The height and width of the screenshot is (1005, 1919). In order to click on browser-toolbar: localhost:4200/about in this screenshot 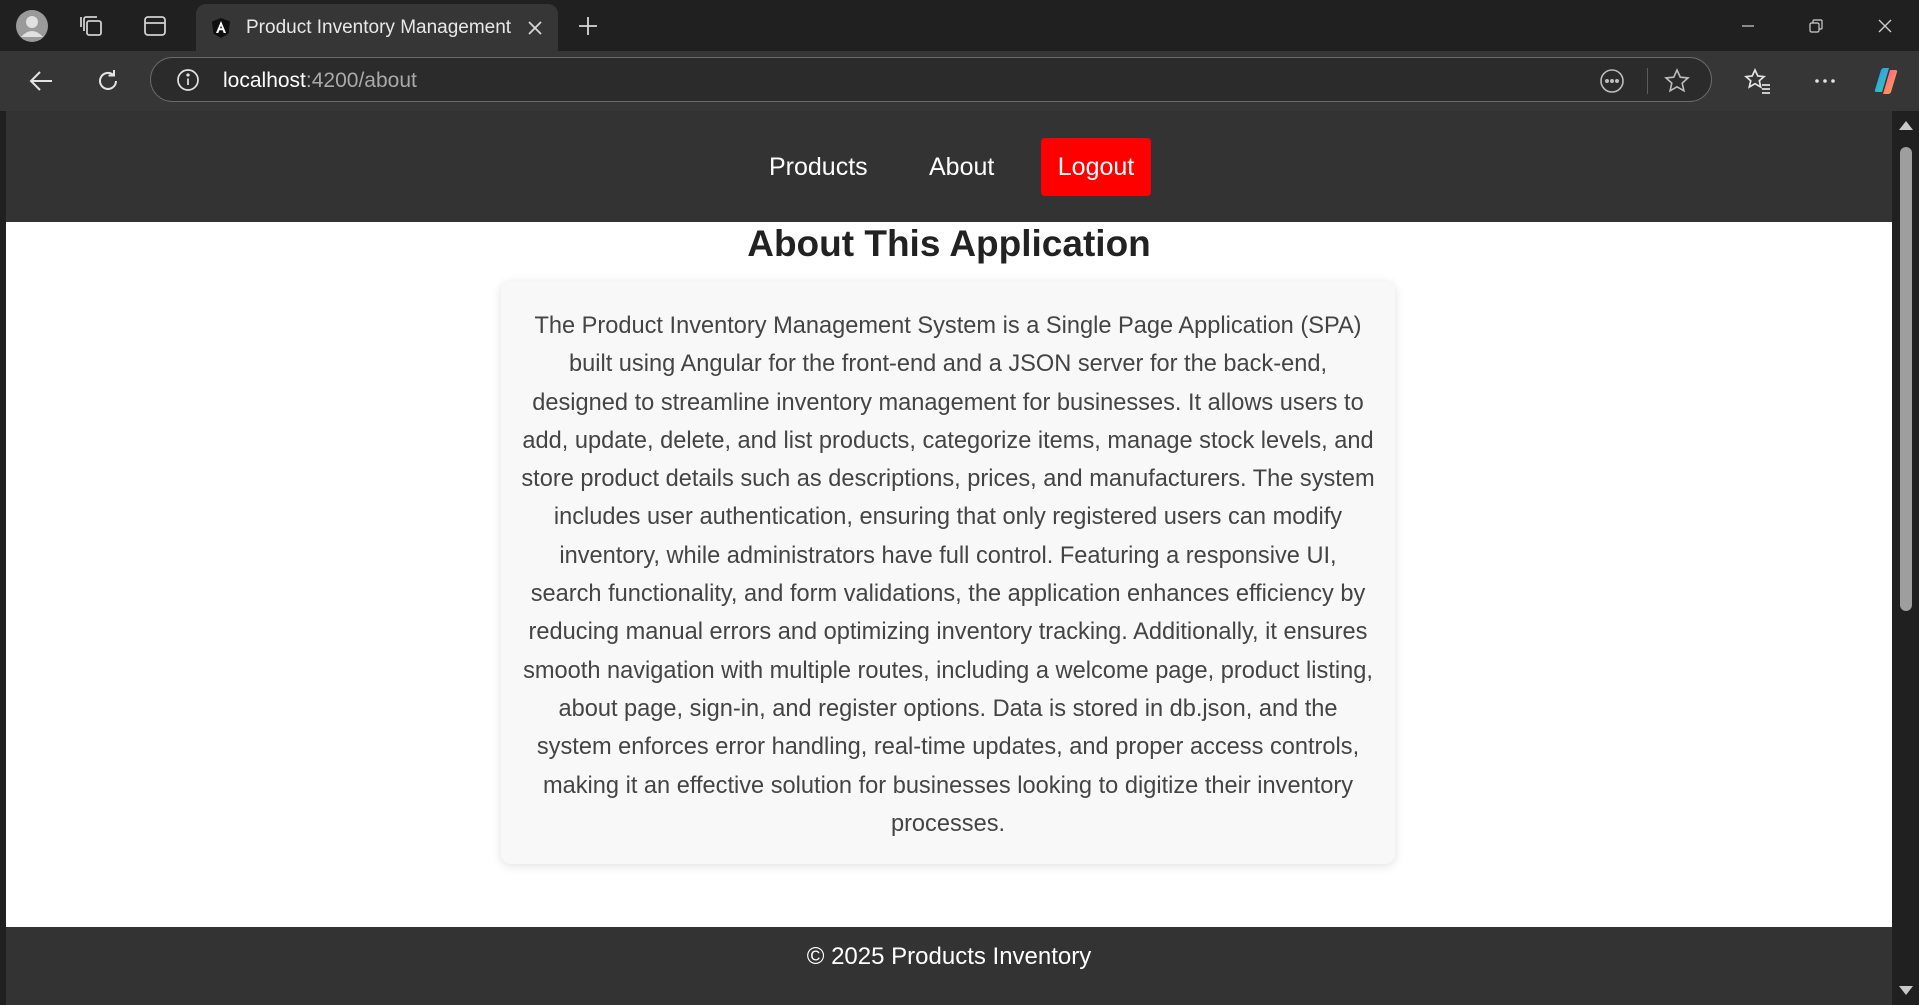, I will do `click(959, 81)`.